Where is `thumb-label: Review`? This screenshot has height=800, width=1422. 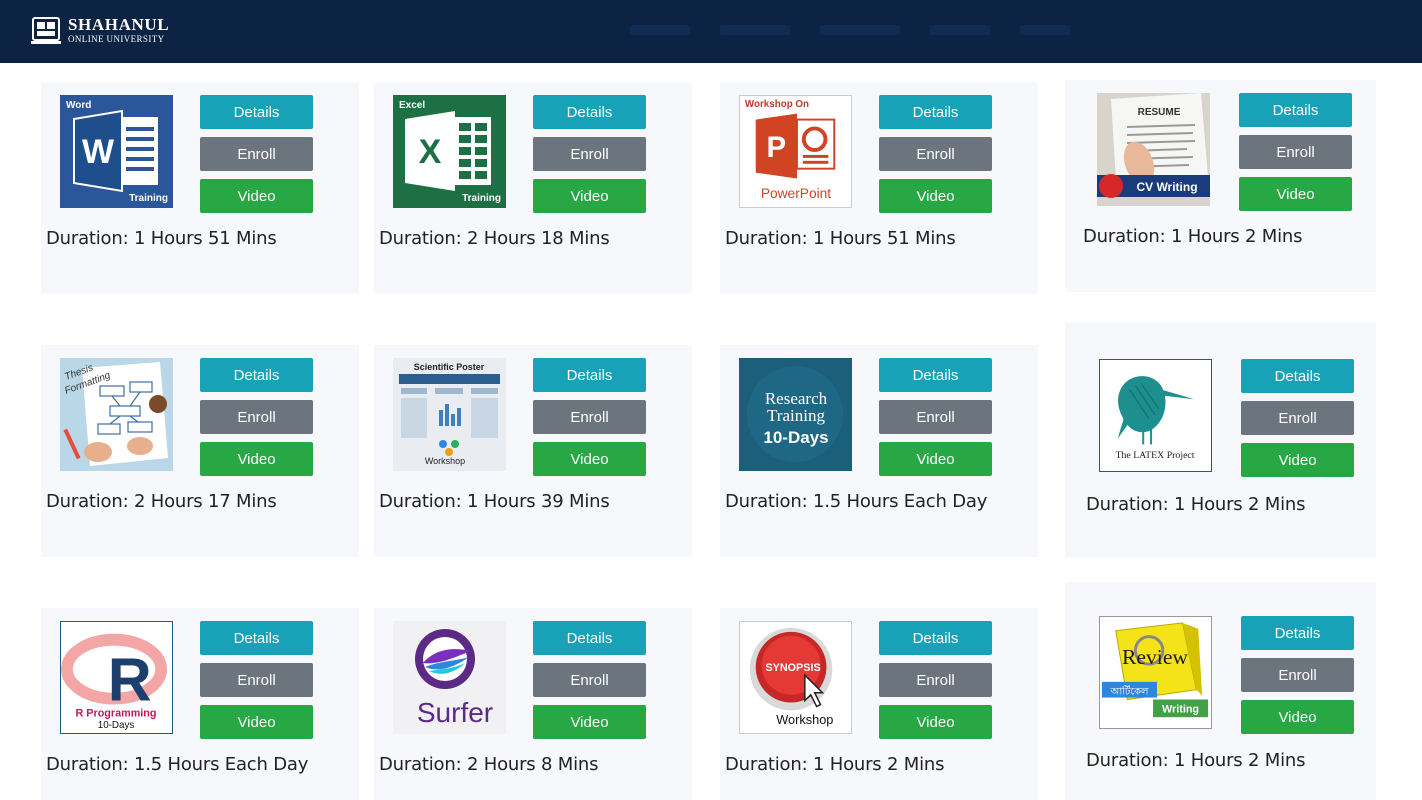 thumb-label: Review is located at coordinates (1155, 657).